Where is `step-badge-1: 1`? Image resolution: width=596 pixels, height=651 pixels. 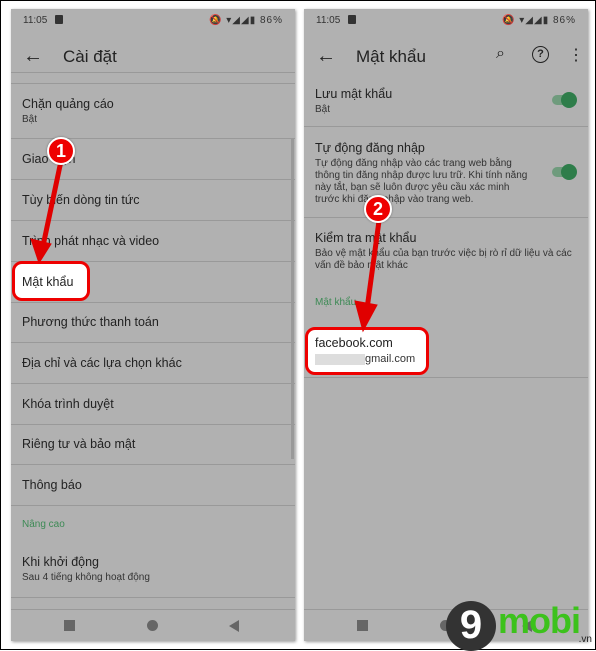 step-badge-1: 1 is located at coordinates (61, 151).